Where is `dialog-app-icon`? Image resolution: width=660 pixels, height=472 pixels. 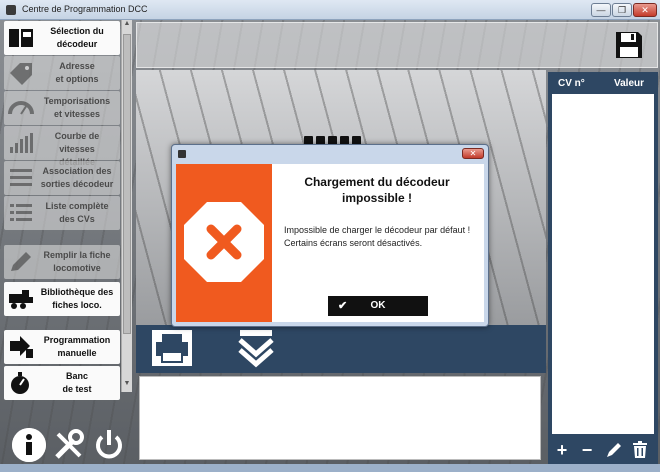 dialog-app-icon is located at coordinates (182, 154).